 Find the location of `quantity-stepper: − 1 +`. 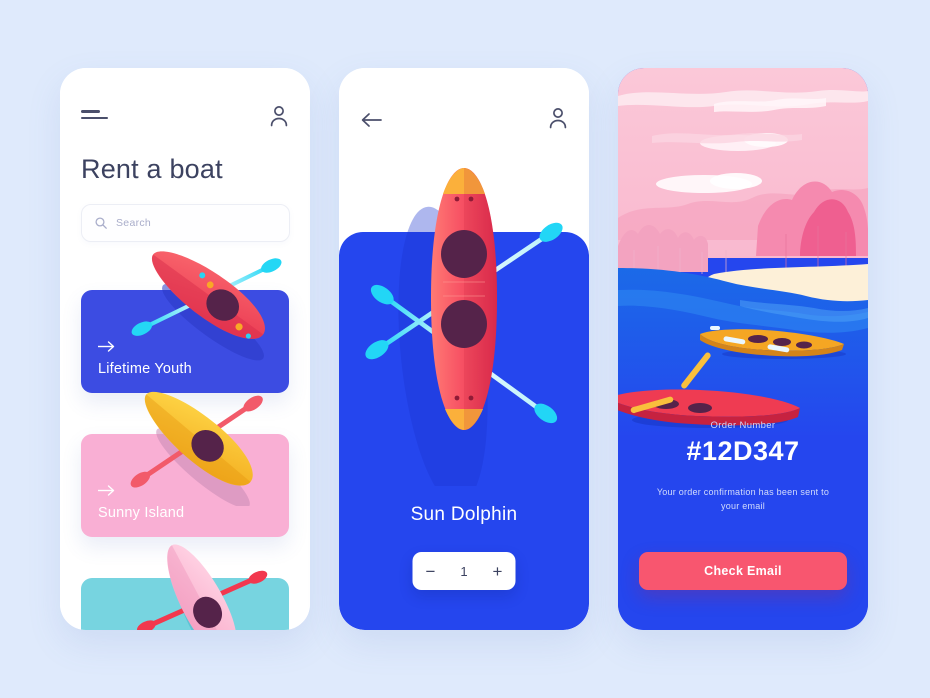

quantity-stepper: − 1 + is located at coordinates (464, 571).